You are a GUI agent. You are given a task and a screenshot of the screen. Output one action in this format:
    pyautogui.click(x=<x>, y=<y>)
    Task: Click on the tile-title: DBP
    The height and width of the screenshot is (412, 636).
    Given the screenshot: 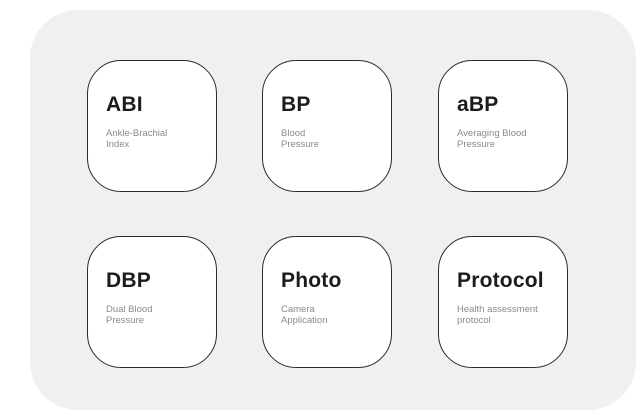 What is the action you would take?
    pyautogui.click(x=128, y=280)
    